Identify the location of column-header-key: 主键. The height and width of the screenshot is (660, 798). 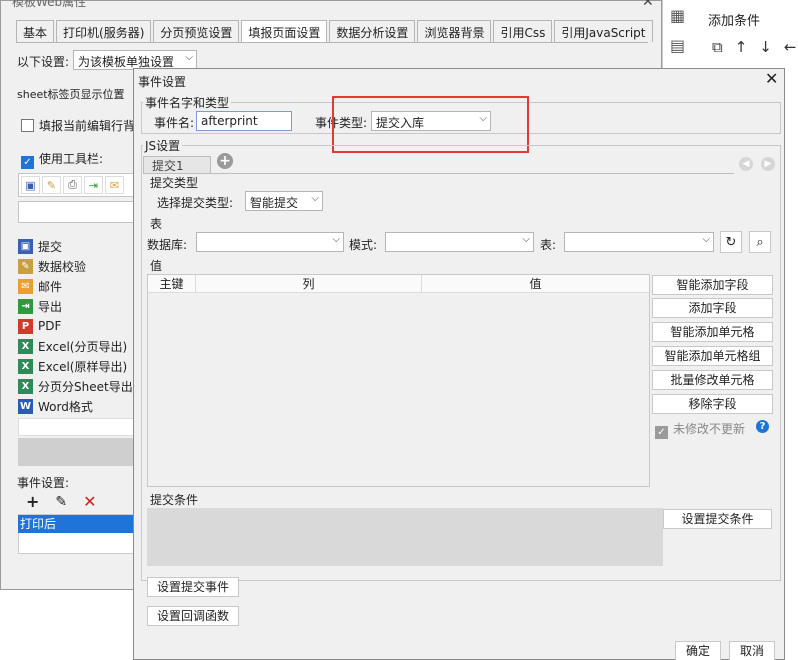
(172, 283).